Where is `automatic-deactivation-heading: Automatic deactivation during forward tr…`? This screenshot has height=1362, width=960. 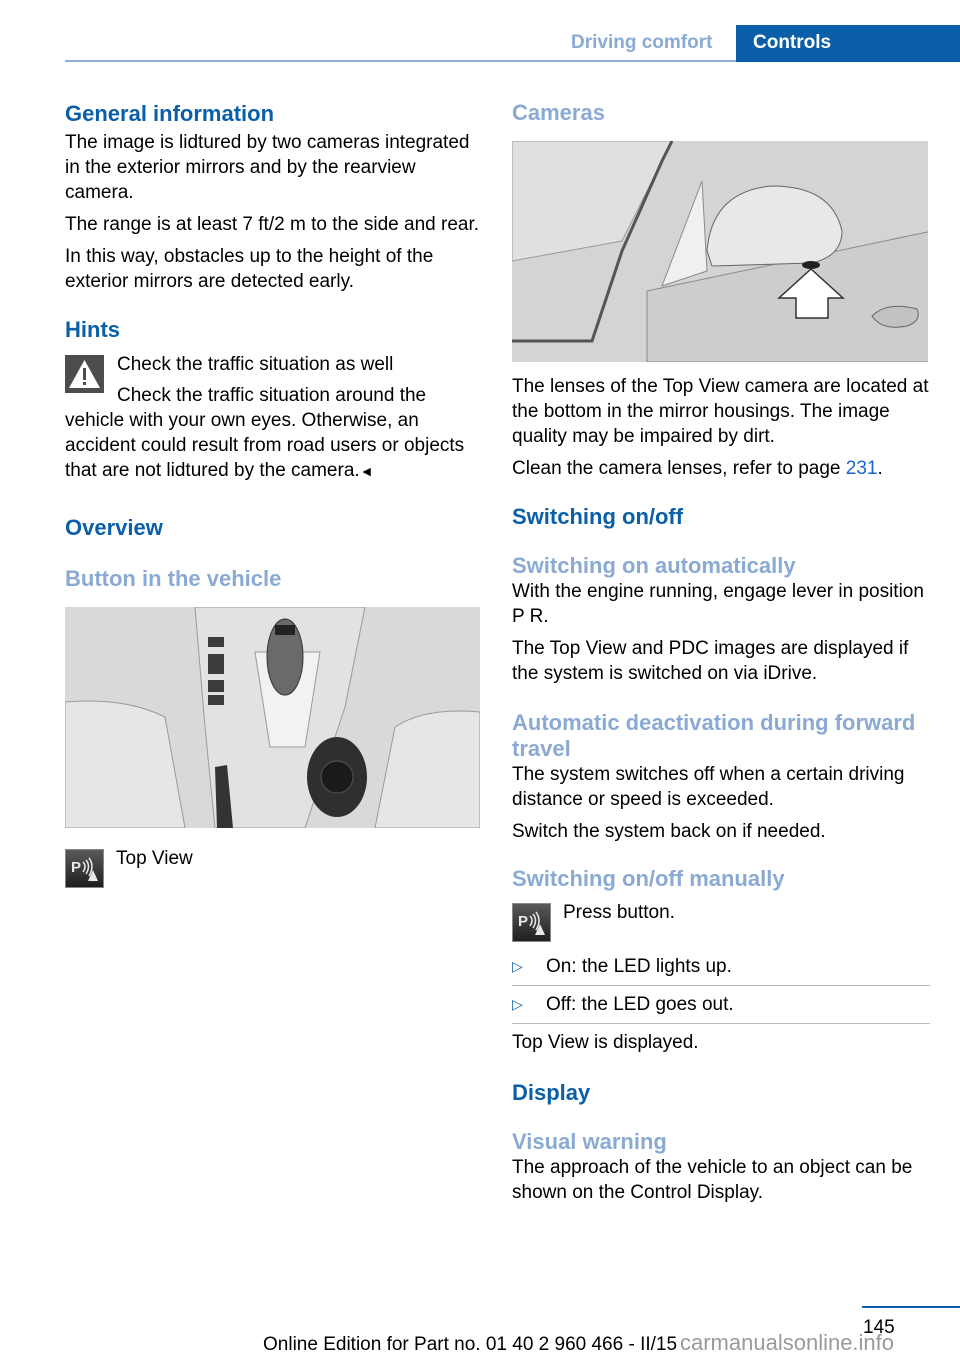 automatic-deactivation-heading: Automatic deactivation during forward tr… is located at coordinates (714, 735).